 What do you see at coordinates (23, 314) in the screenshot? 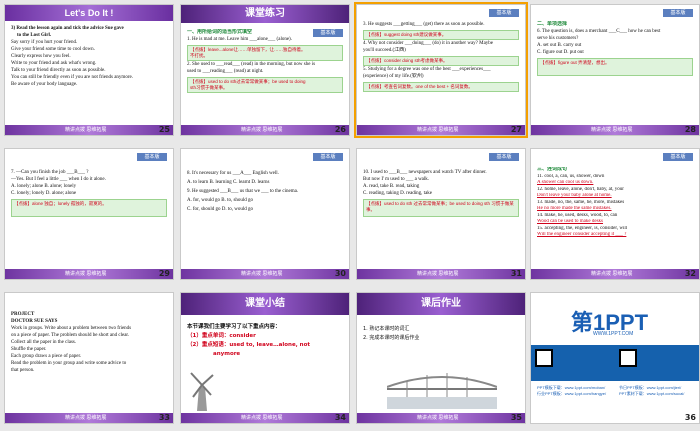
I see `slide-line: PROJECT` at bounding box center [23, 314].